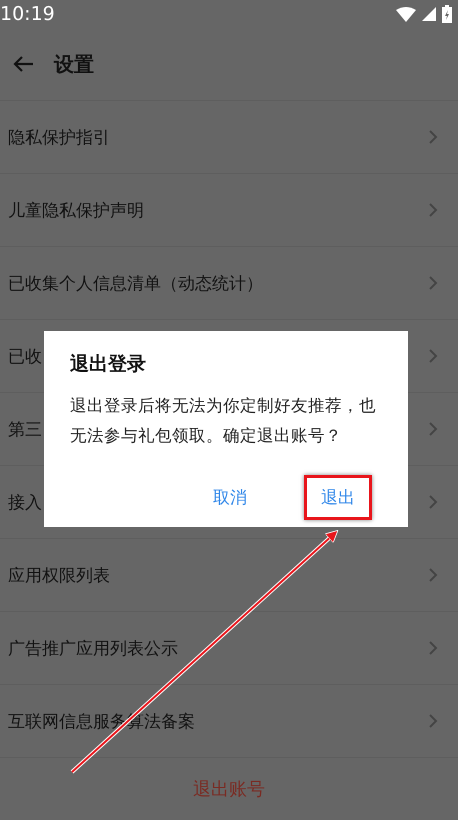  What do you see at coordinates (23, 64) in the screenshot?
I see `back-icon` at bounding box center [23, 64].